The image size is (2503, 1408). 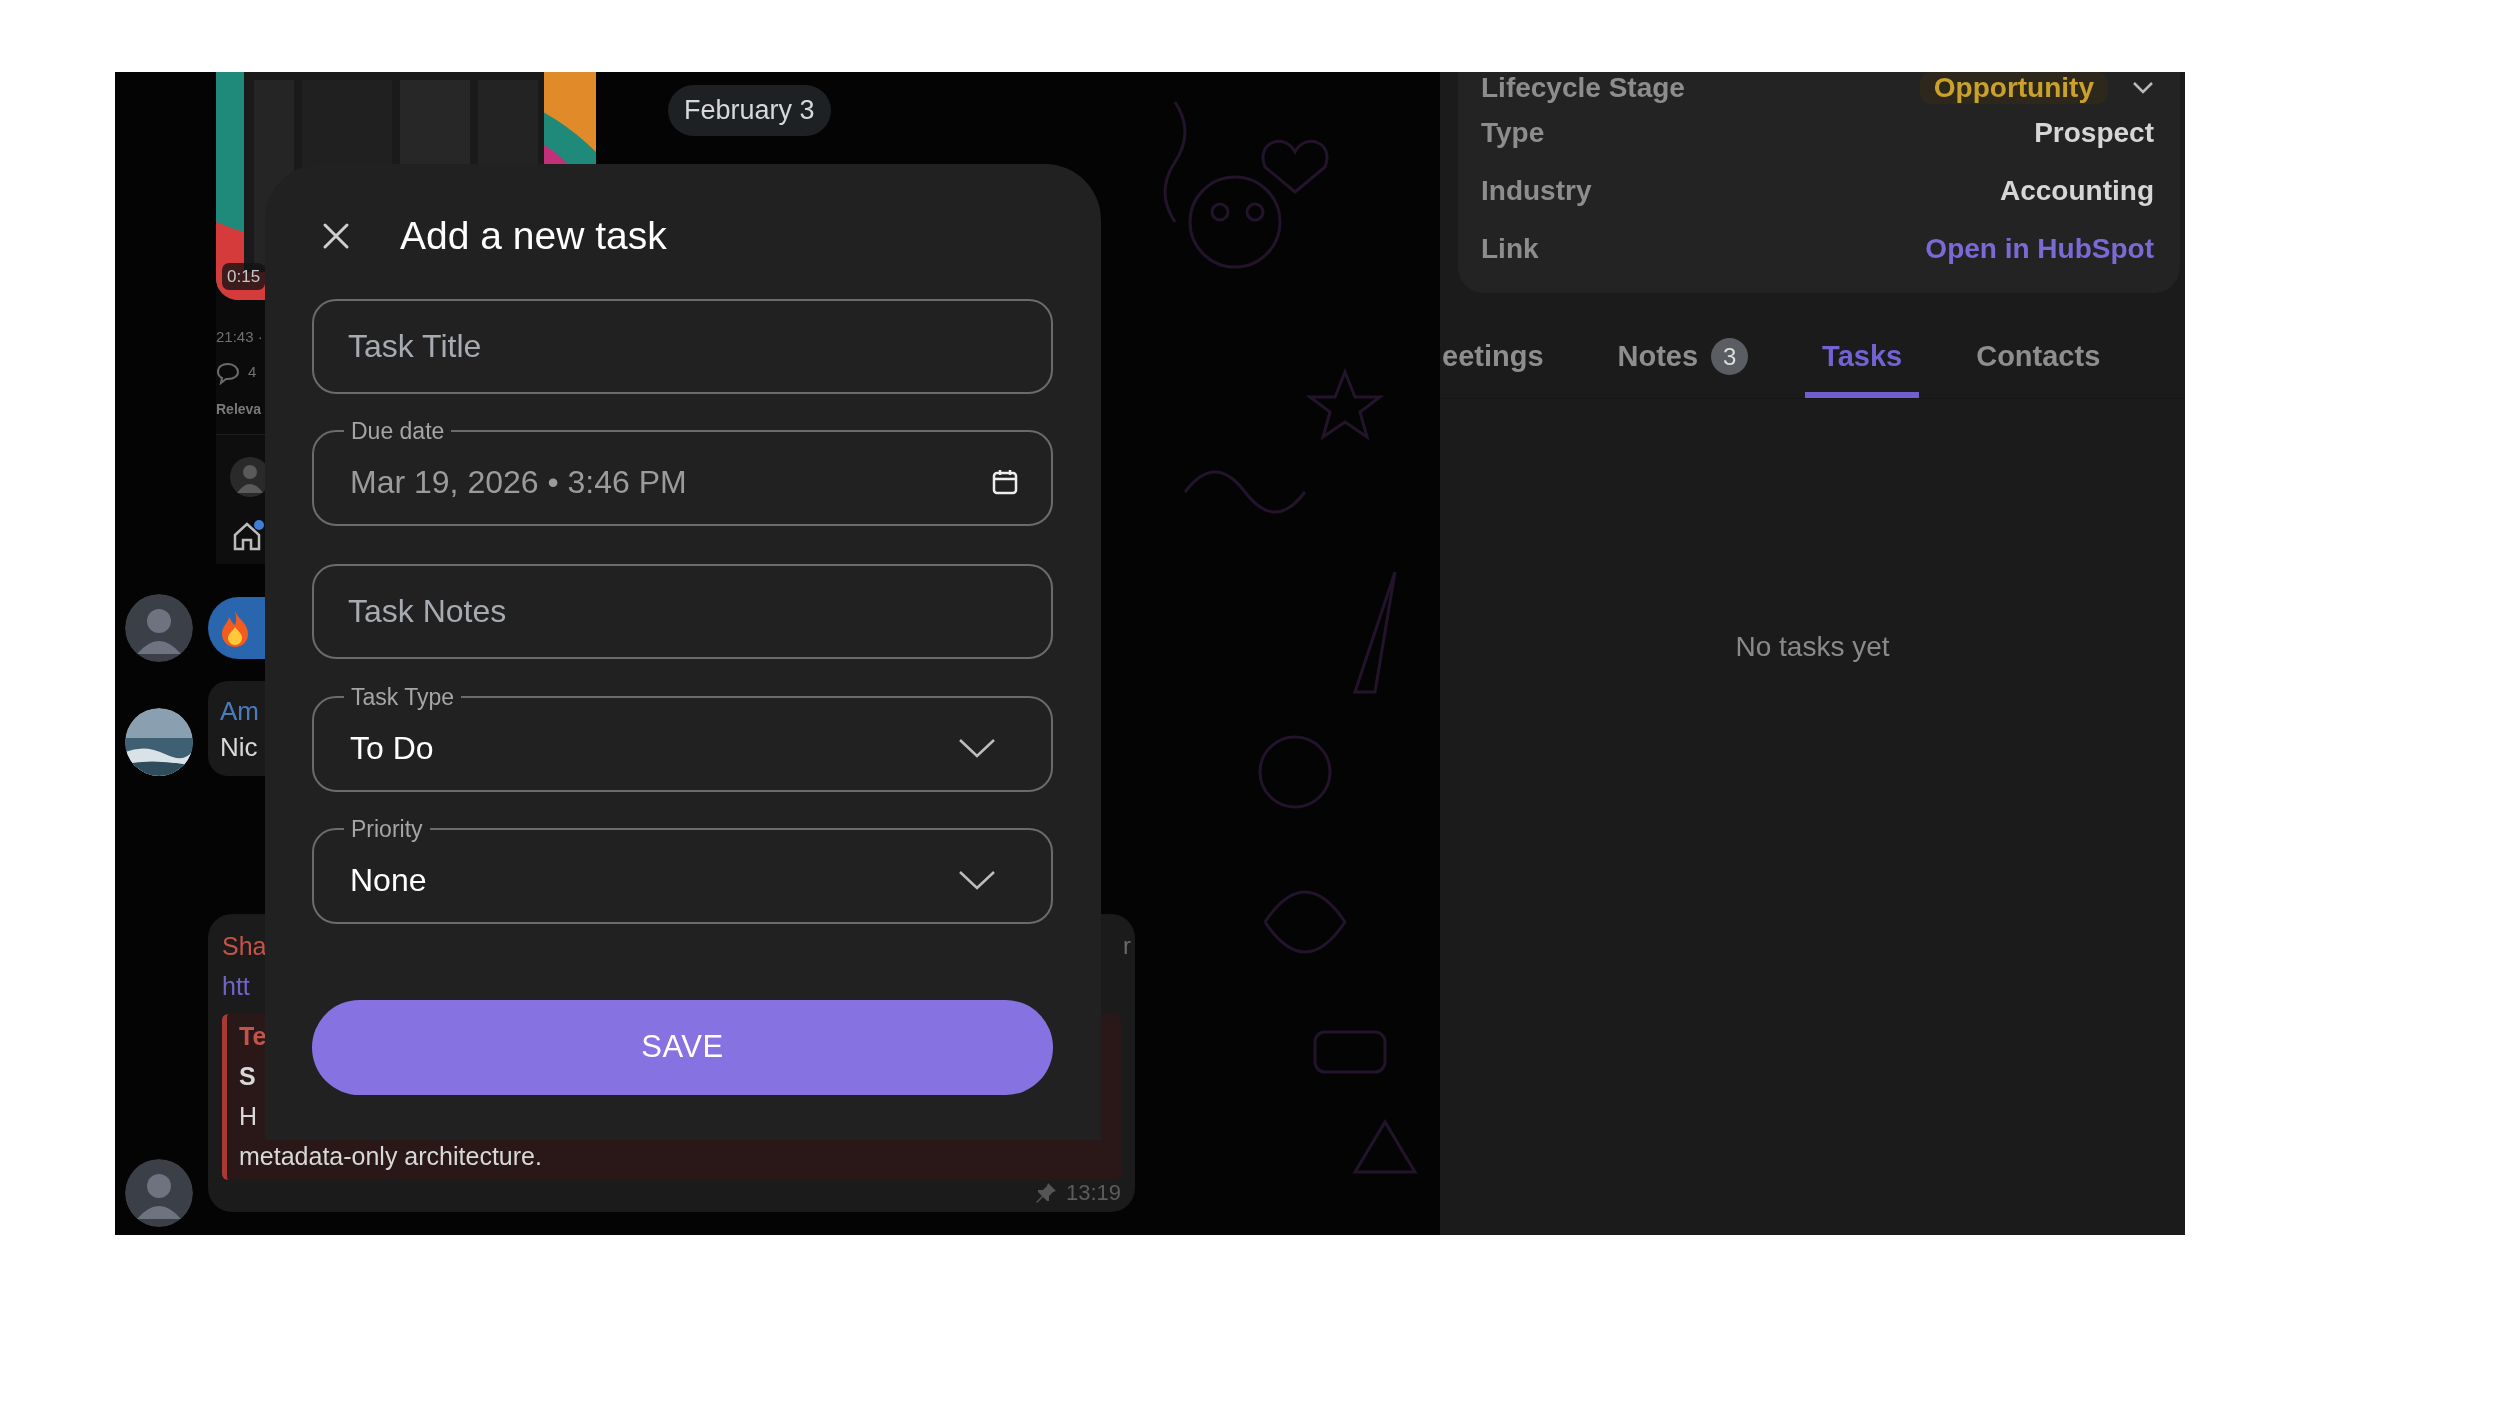 I want to click on date-chip: February 3, so click(x=749, y=110).